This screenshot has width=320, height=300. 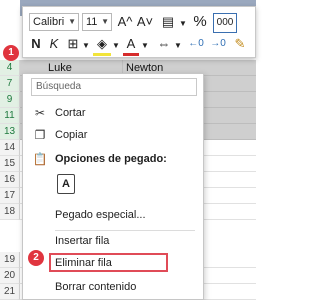 I want to click on decrease-decimal-icon: →0, so click(x=218, y=43).